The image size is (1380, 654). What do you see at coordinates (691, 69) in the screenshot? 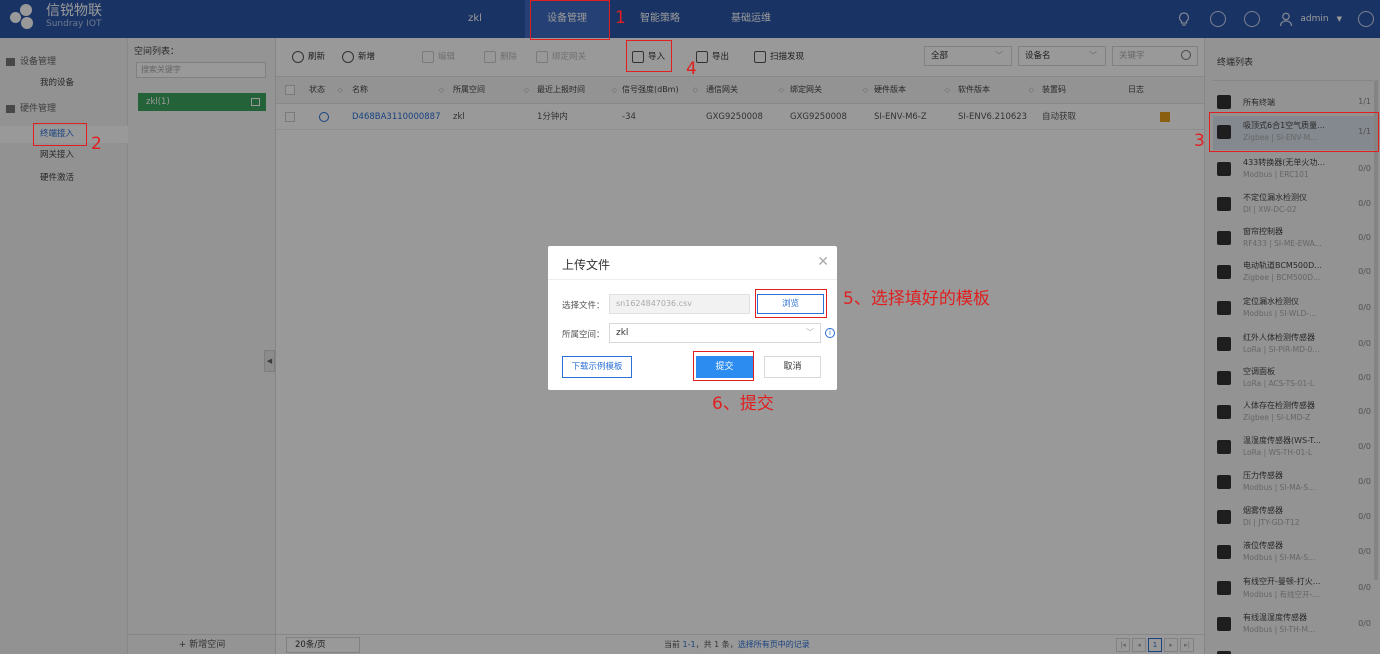
I see `annotation-number-4: 4` at bounding box center [691, 69].